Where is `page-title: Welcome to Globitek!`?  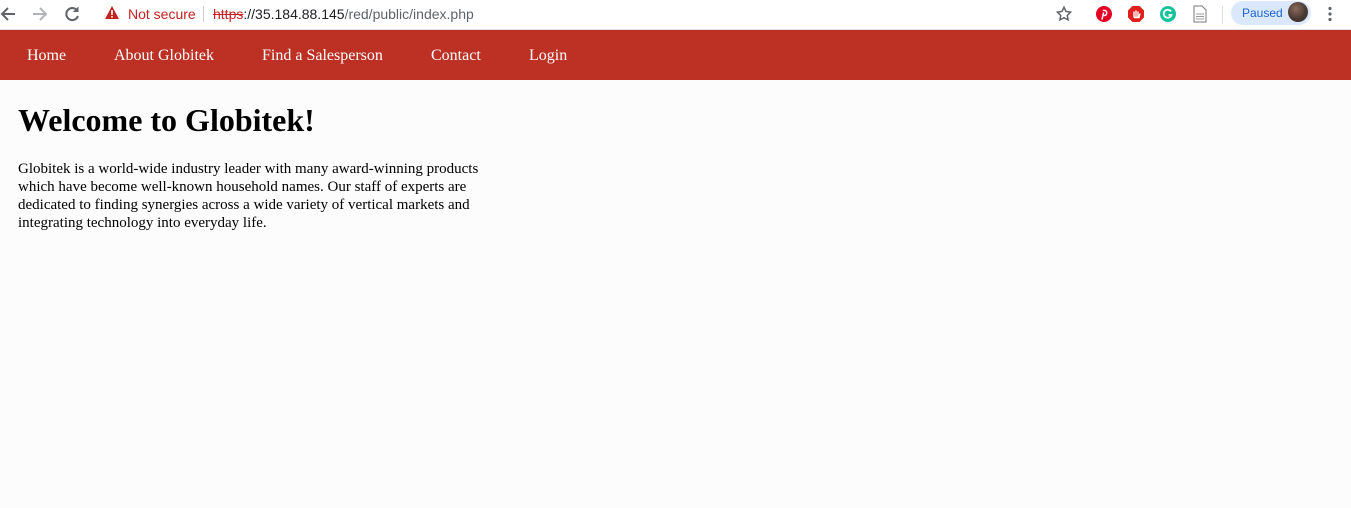
page-title: Welcome to Globitek! is located at coordinates (166, 120).